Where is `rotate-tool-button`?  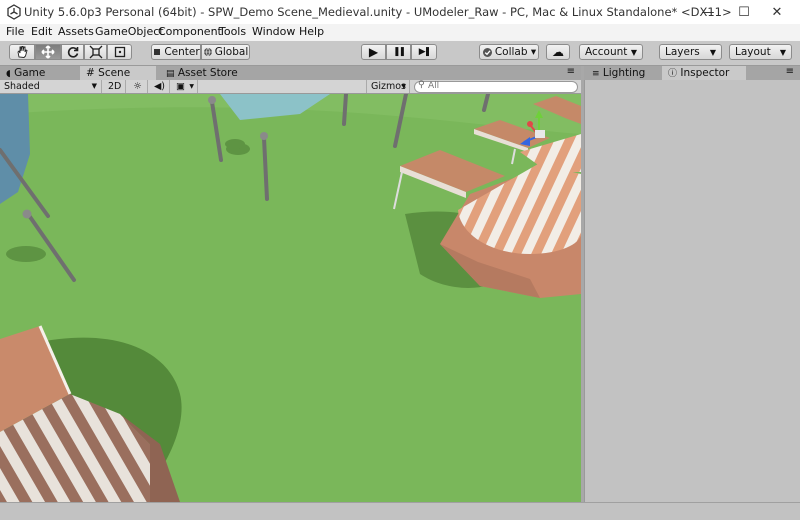
rotate-tool-button is located at coordinates (72, 52).